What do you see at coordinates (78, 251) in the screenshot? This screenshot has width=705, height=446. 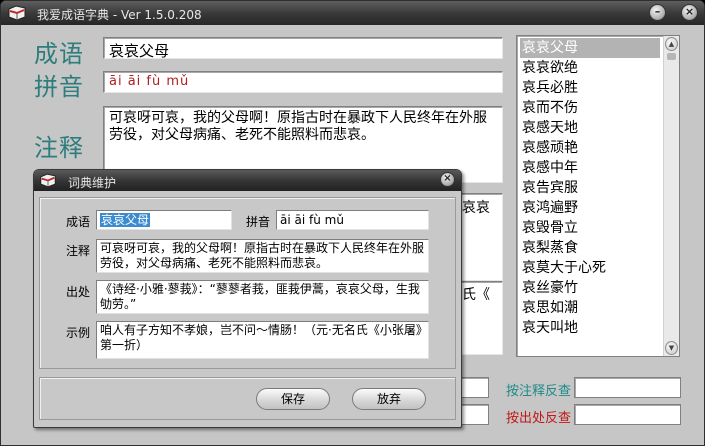 I see `dialog-meaning-label: 注释` at bounding box center [78, 251].